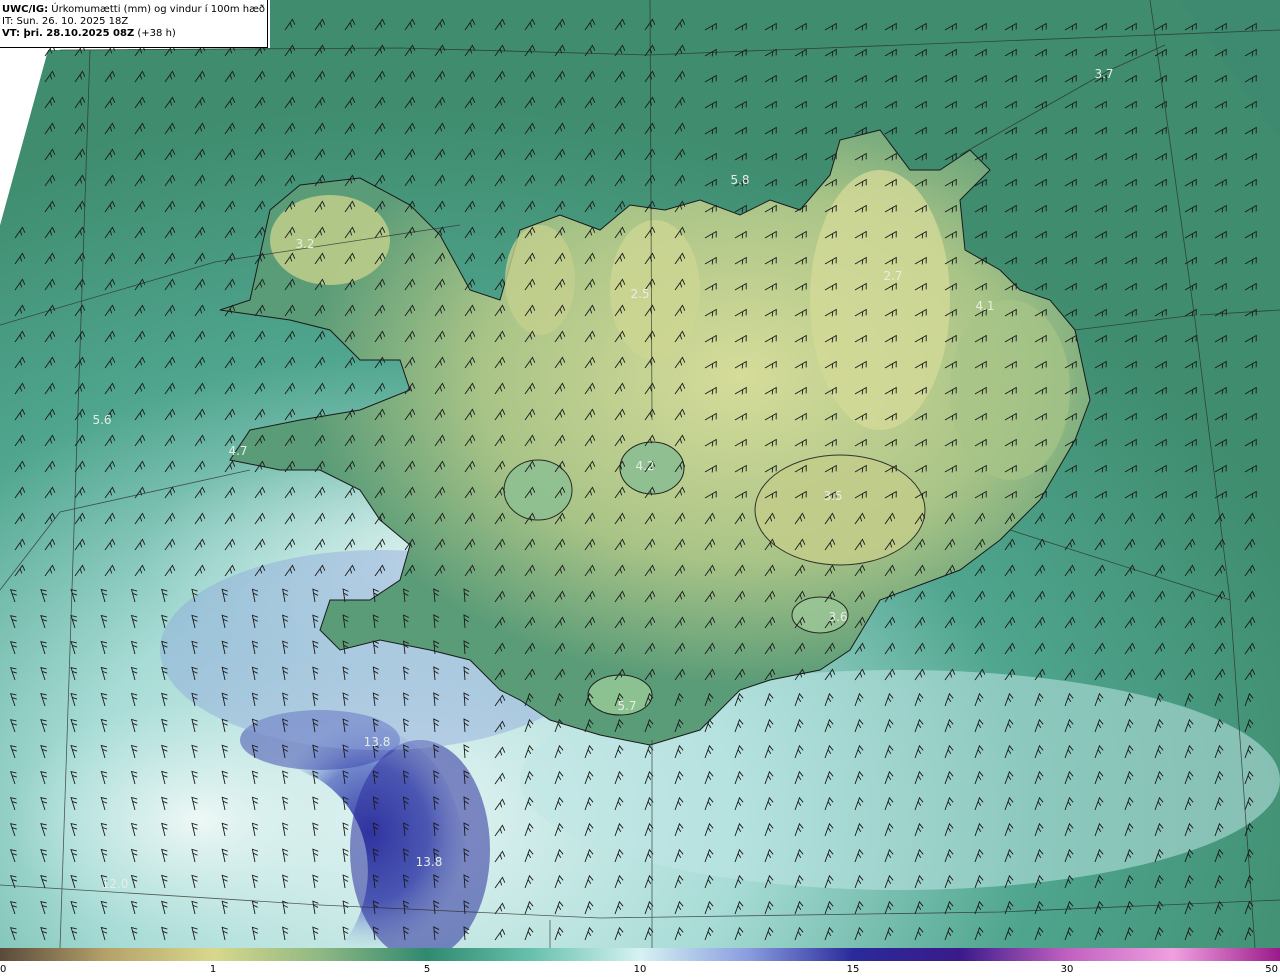 This screenshot has width=1280, height=978. Describe the element at coordinates (626, 706) in the screenshot. I see `precip-value-label: 5.7` at that location.